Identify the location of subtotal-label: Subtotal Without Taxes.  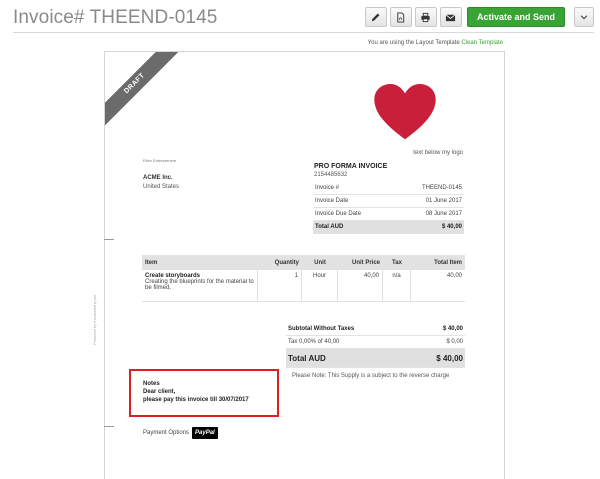
(321, 329).